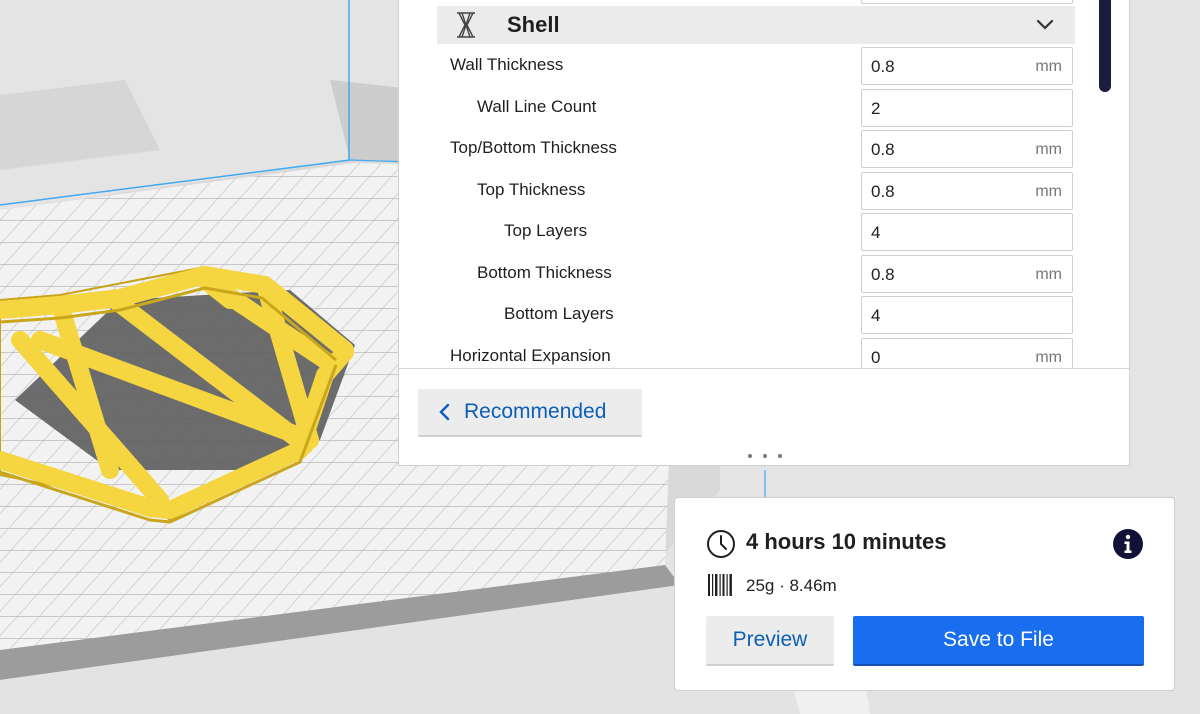  I want to click on filament-spool-icon, so click(720, 585).